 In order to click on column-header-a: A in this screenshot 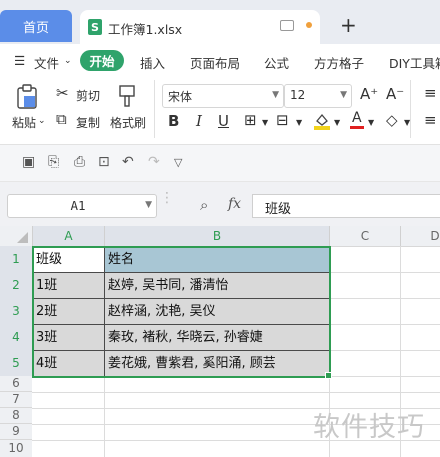, I will do `click(68, 236)`.